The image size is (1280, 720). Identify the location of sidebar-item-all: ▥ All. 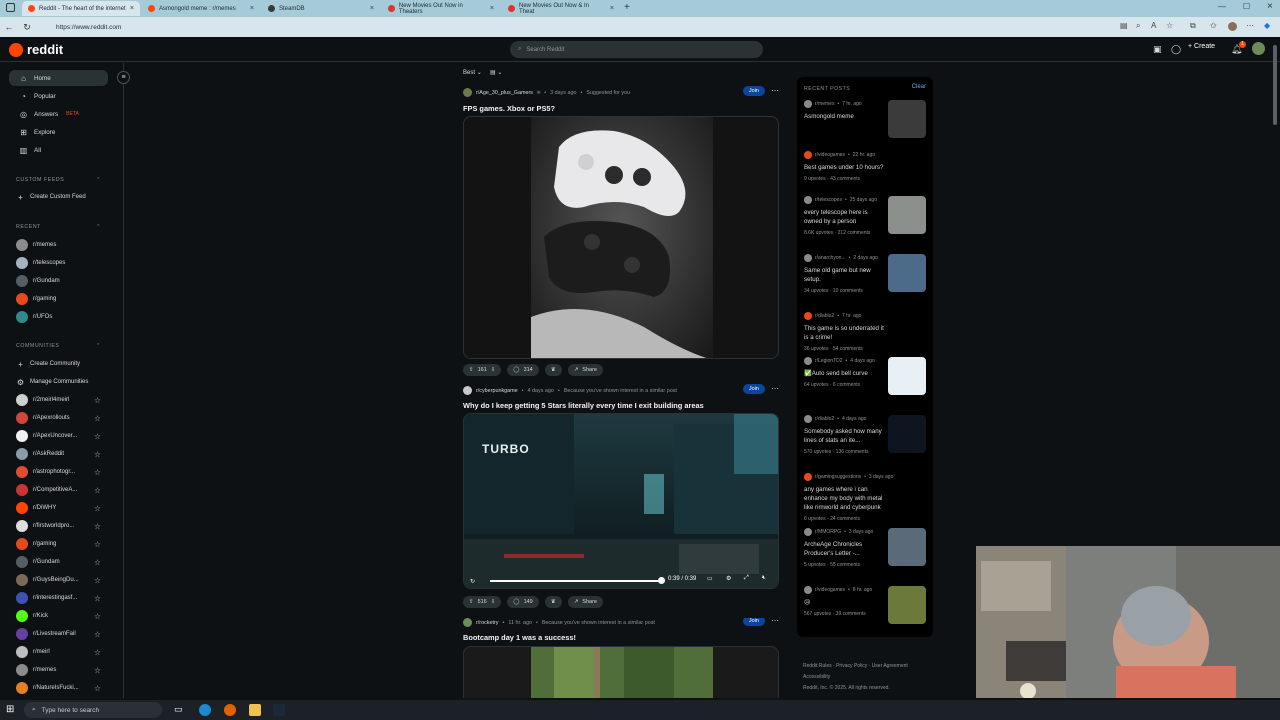
(58, 150).